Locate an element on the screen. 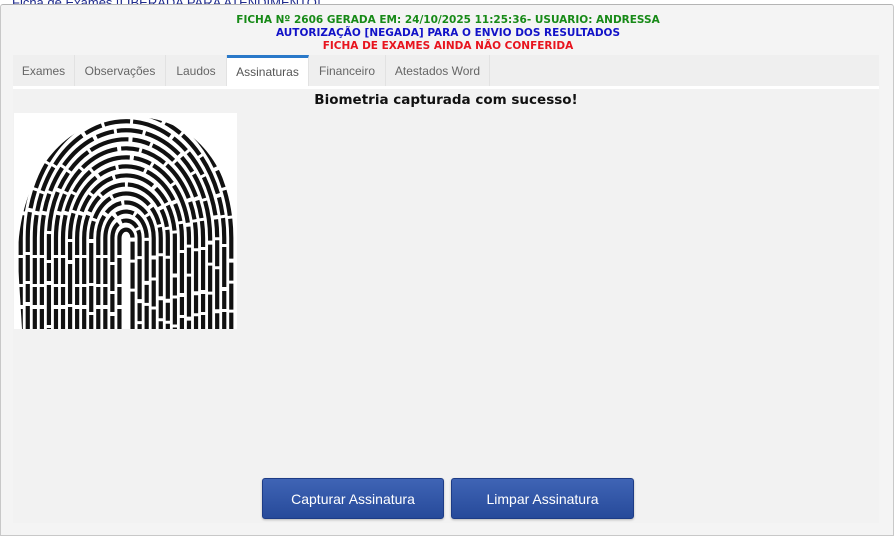 The height and width of the screenshot is (536, 896). tab-exames: Exames is located at coordinates (44, 70).